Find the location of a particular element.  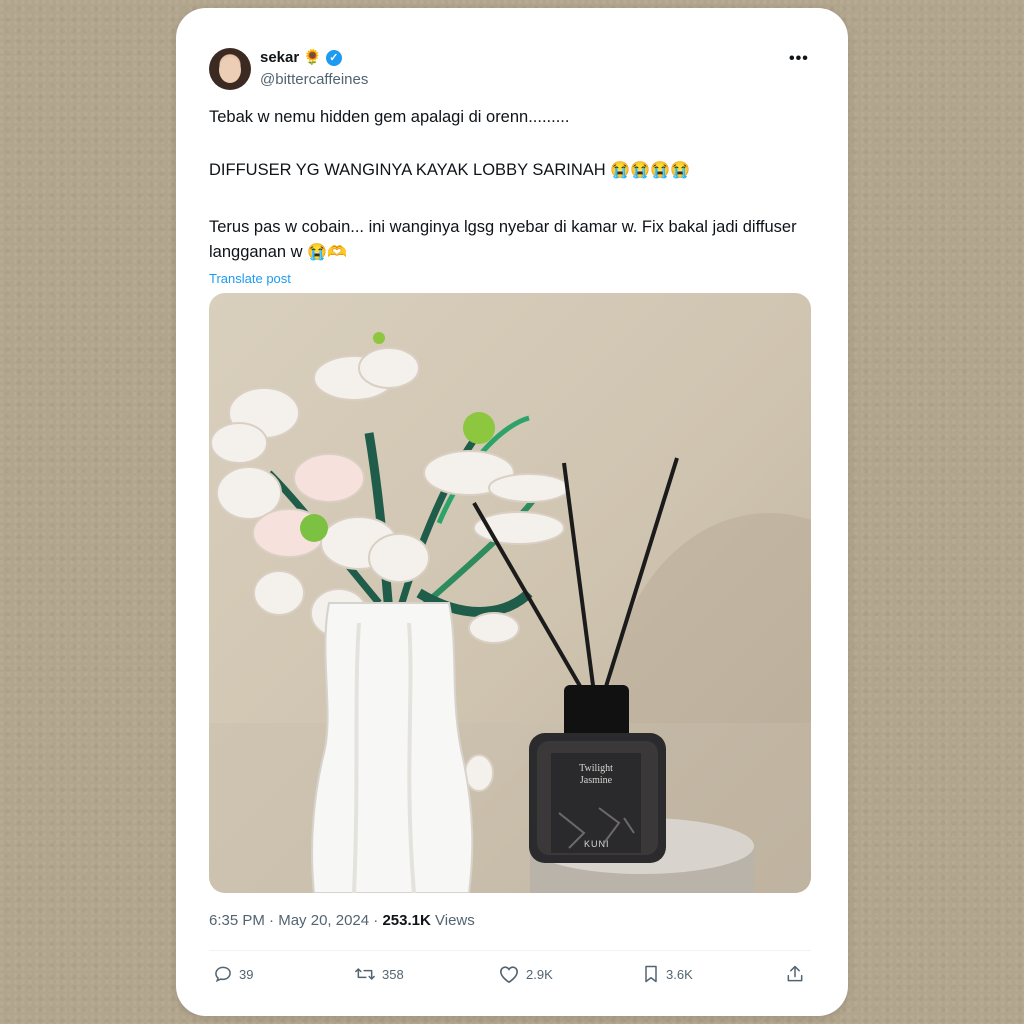

bookmark-button: 3.6K is located at coordinates (667, 974).